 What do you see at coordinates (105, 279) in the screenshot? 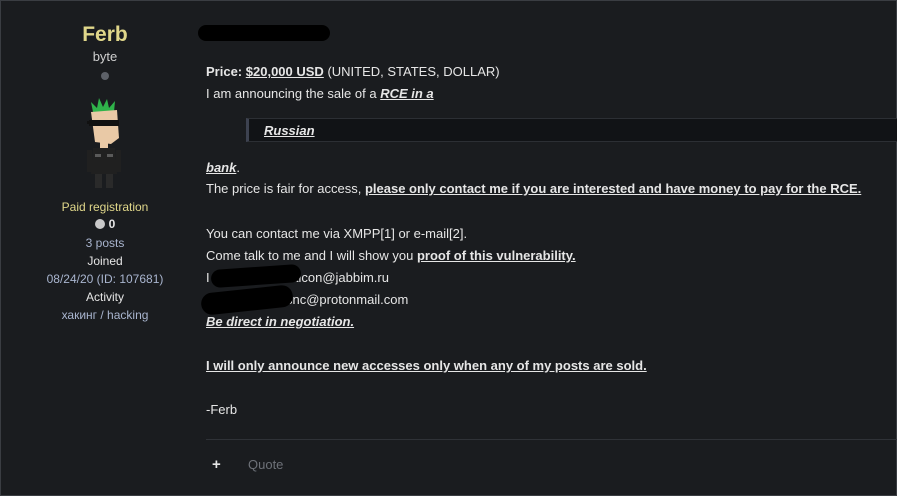
I see `joined-value: 08/24/20 (ID: 107681)` at bounding box center [105, 279].